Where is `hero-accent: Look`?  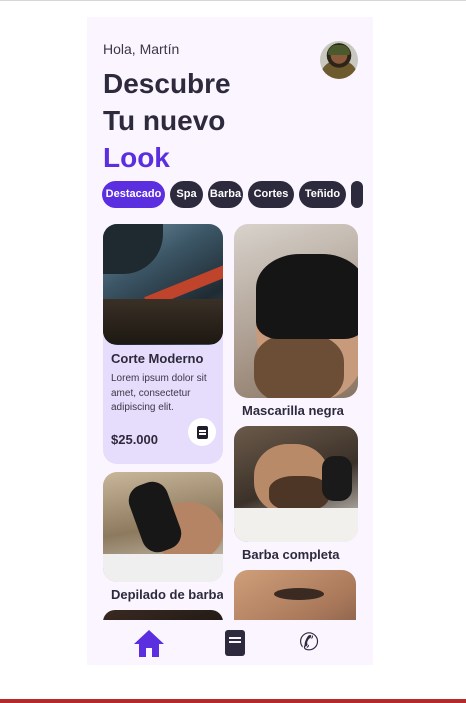 hero-accent: Look is located at coordinates (136, 157).